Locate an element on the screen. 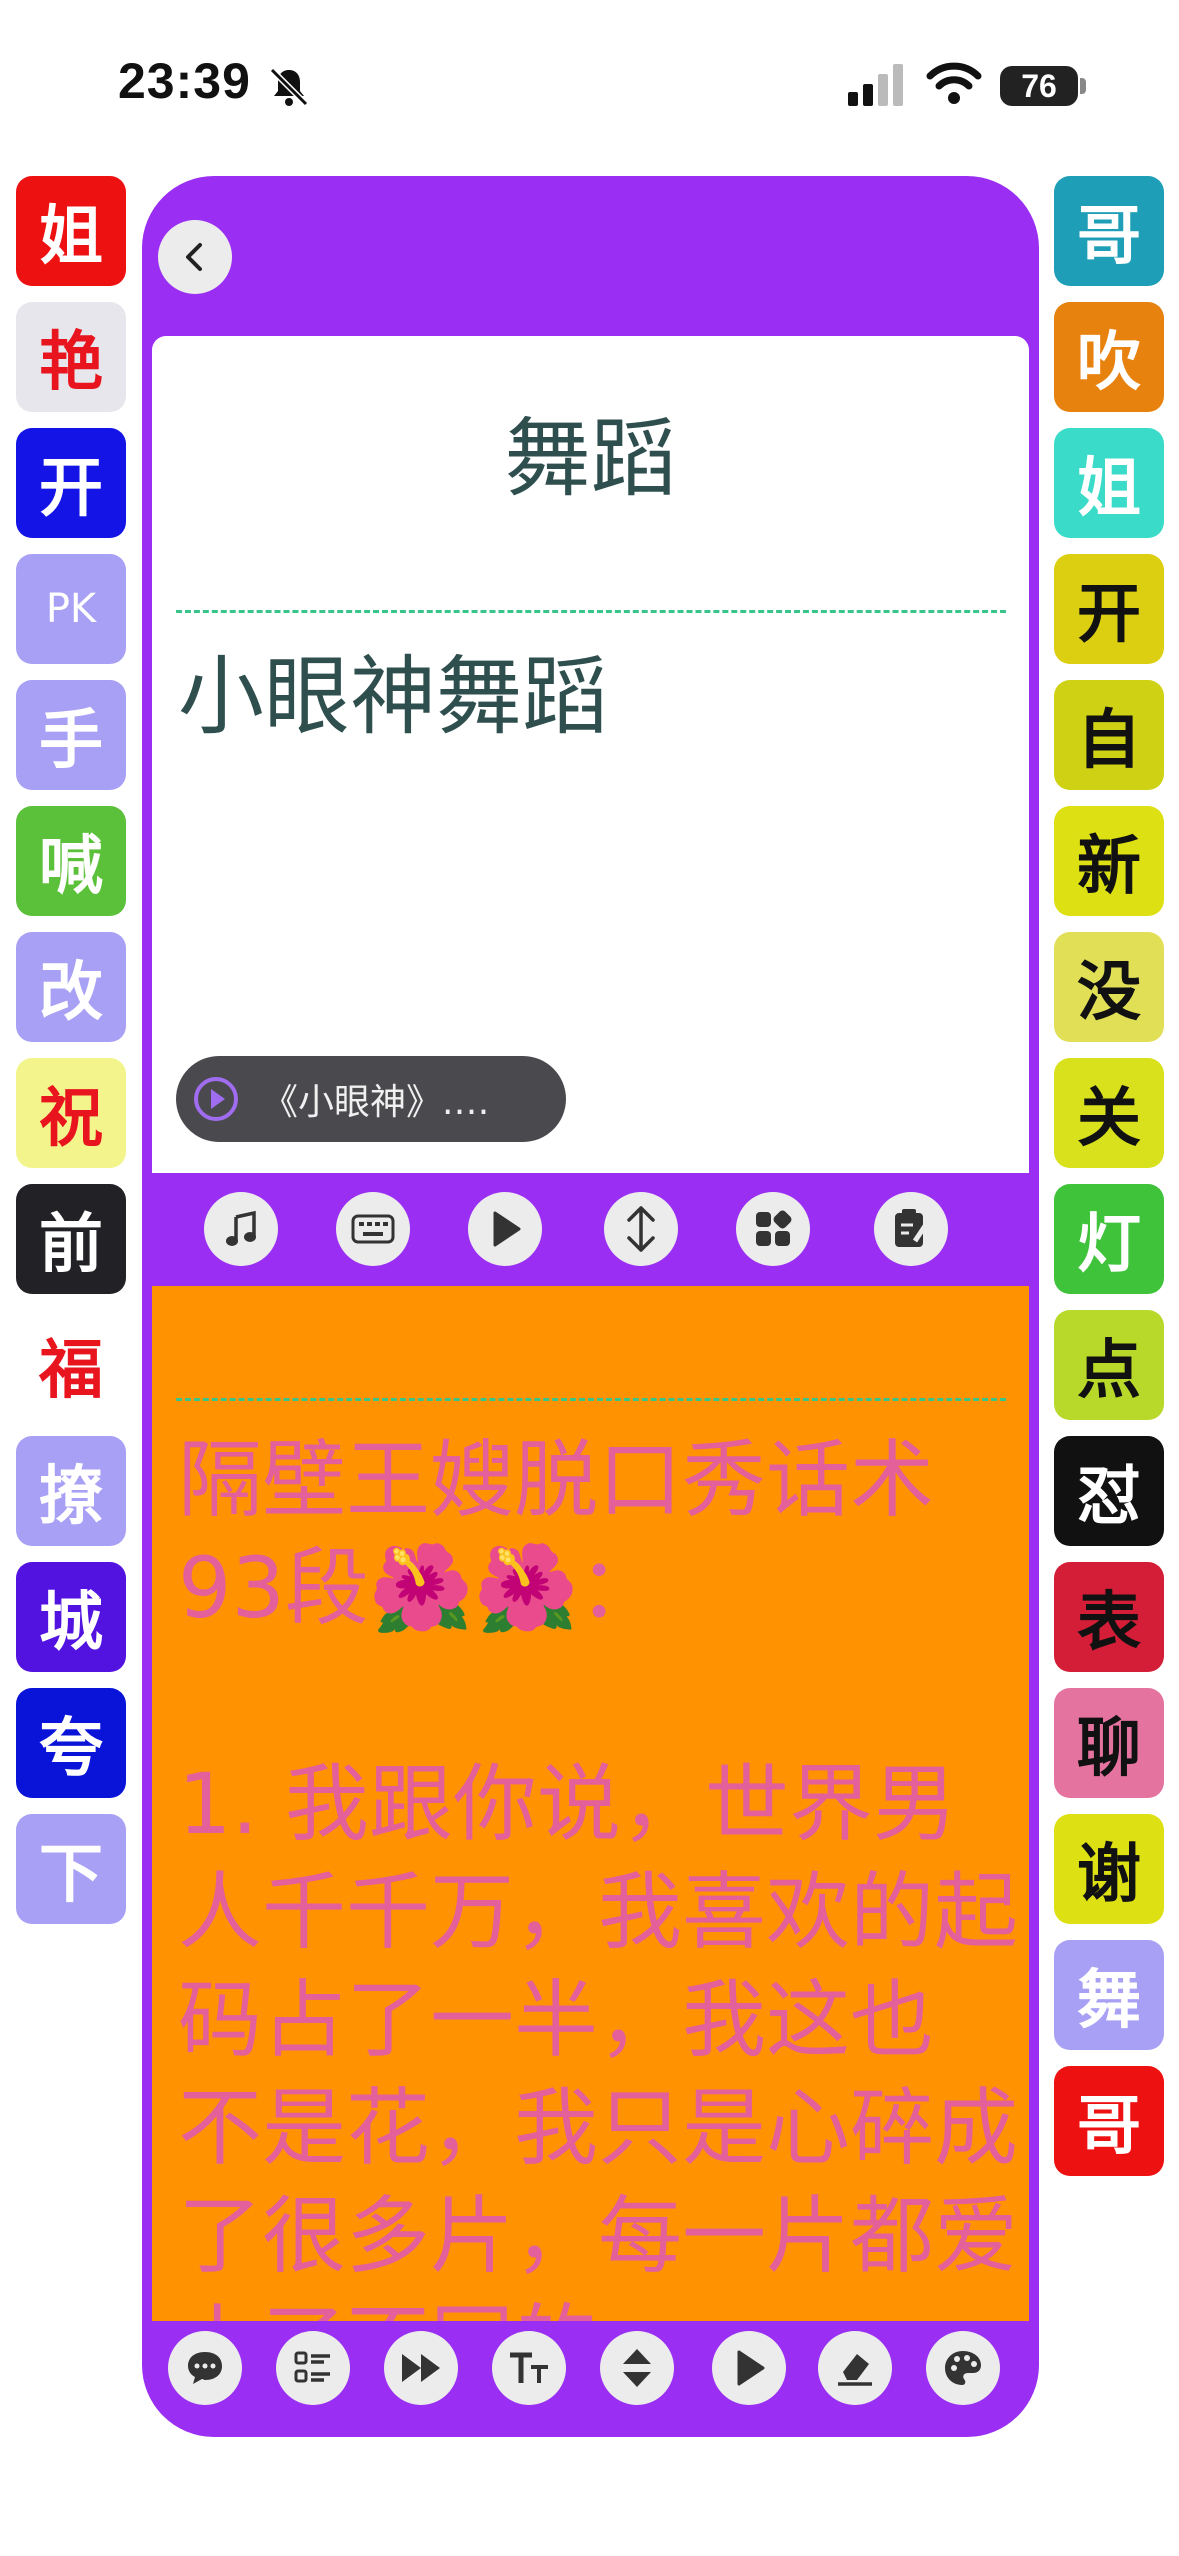 This screenshot has width=1179, height=2556. grid-icon is located at coordinates (774, 1228).